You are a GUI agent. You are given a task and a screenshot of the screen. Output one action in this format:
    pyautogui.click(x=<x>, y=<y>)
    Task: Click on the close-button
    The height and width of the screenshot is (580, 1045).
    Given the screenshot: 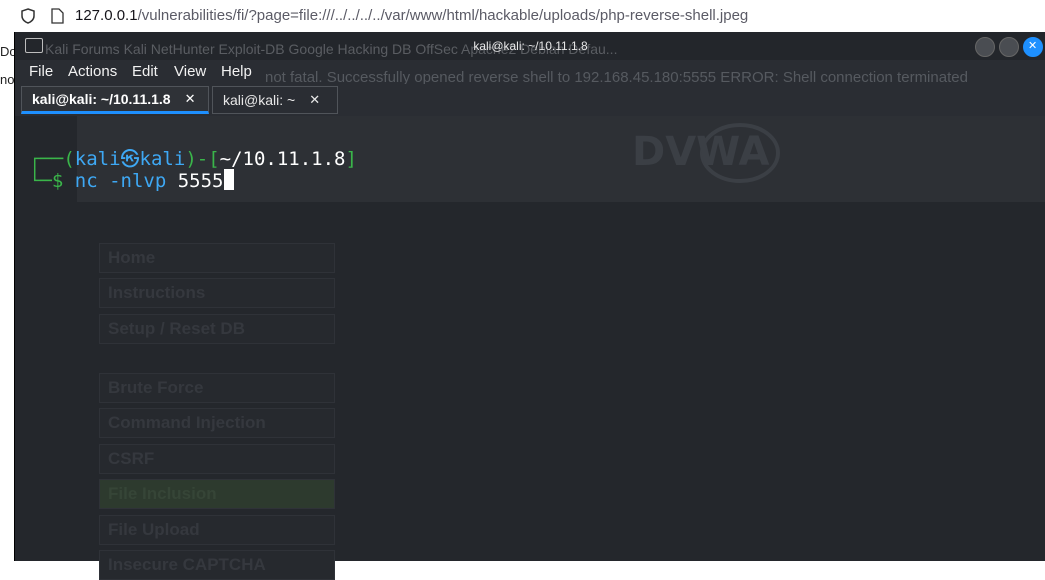 What is the action you would take?
    pyautogui.click(x=1033, y=47)
    